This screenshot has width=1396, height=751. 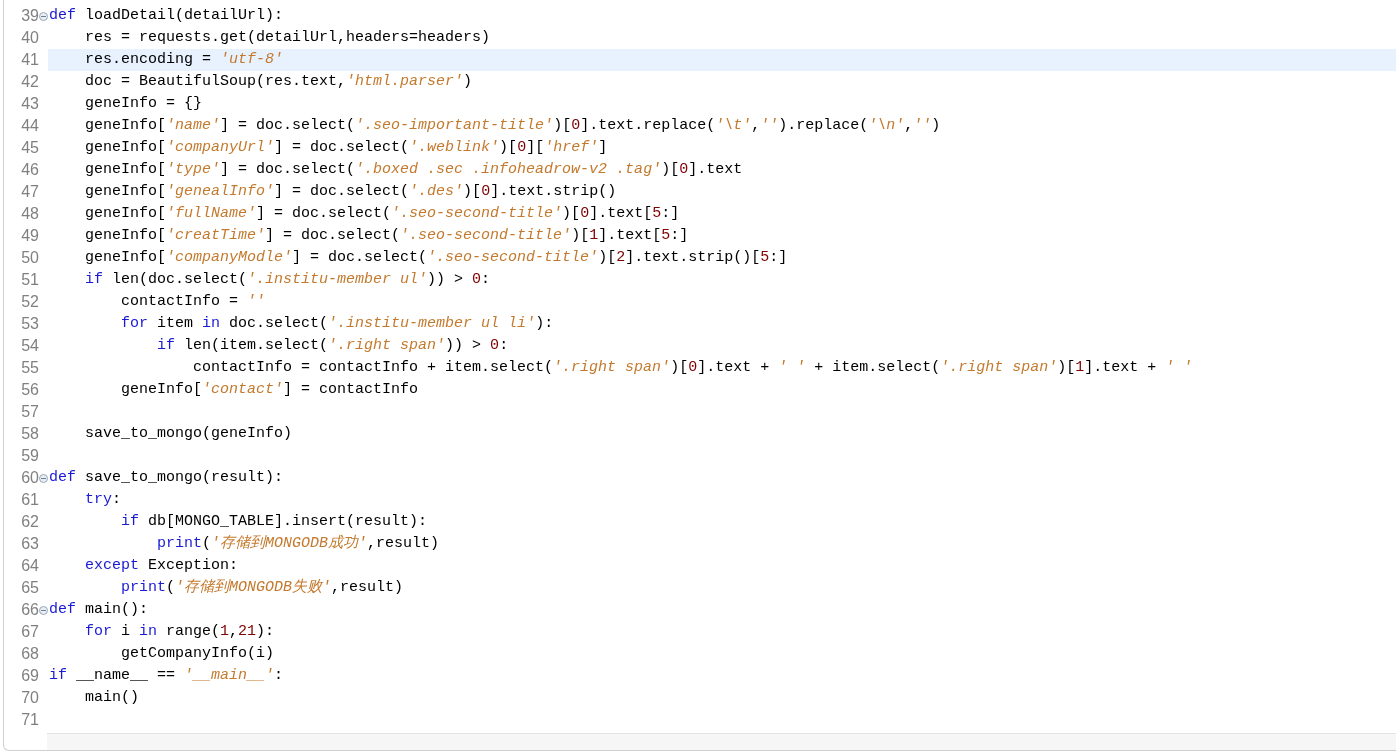 I want to click on line-number: 44, so click(x=30, y=126).